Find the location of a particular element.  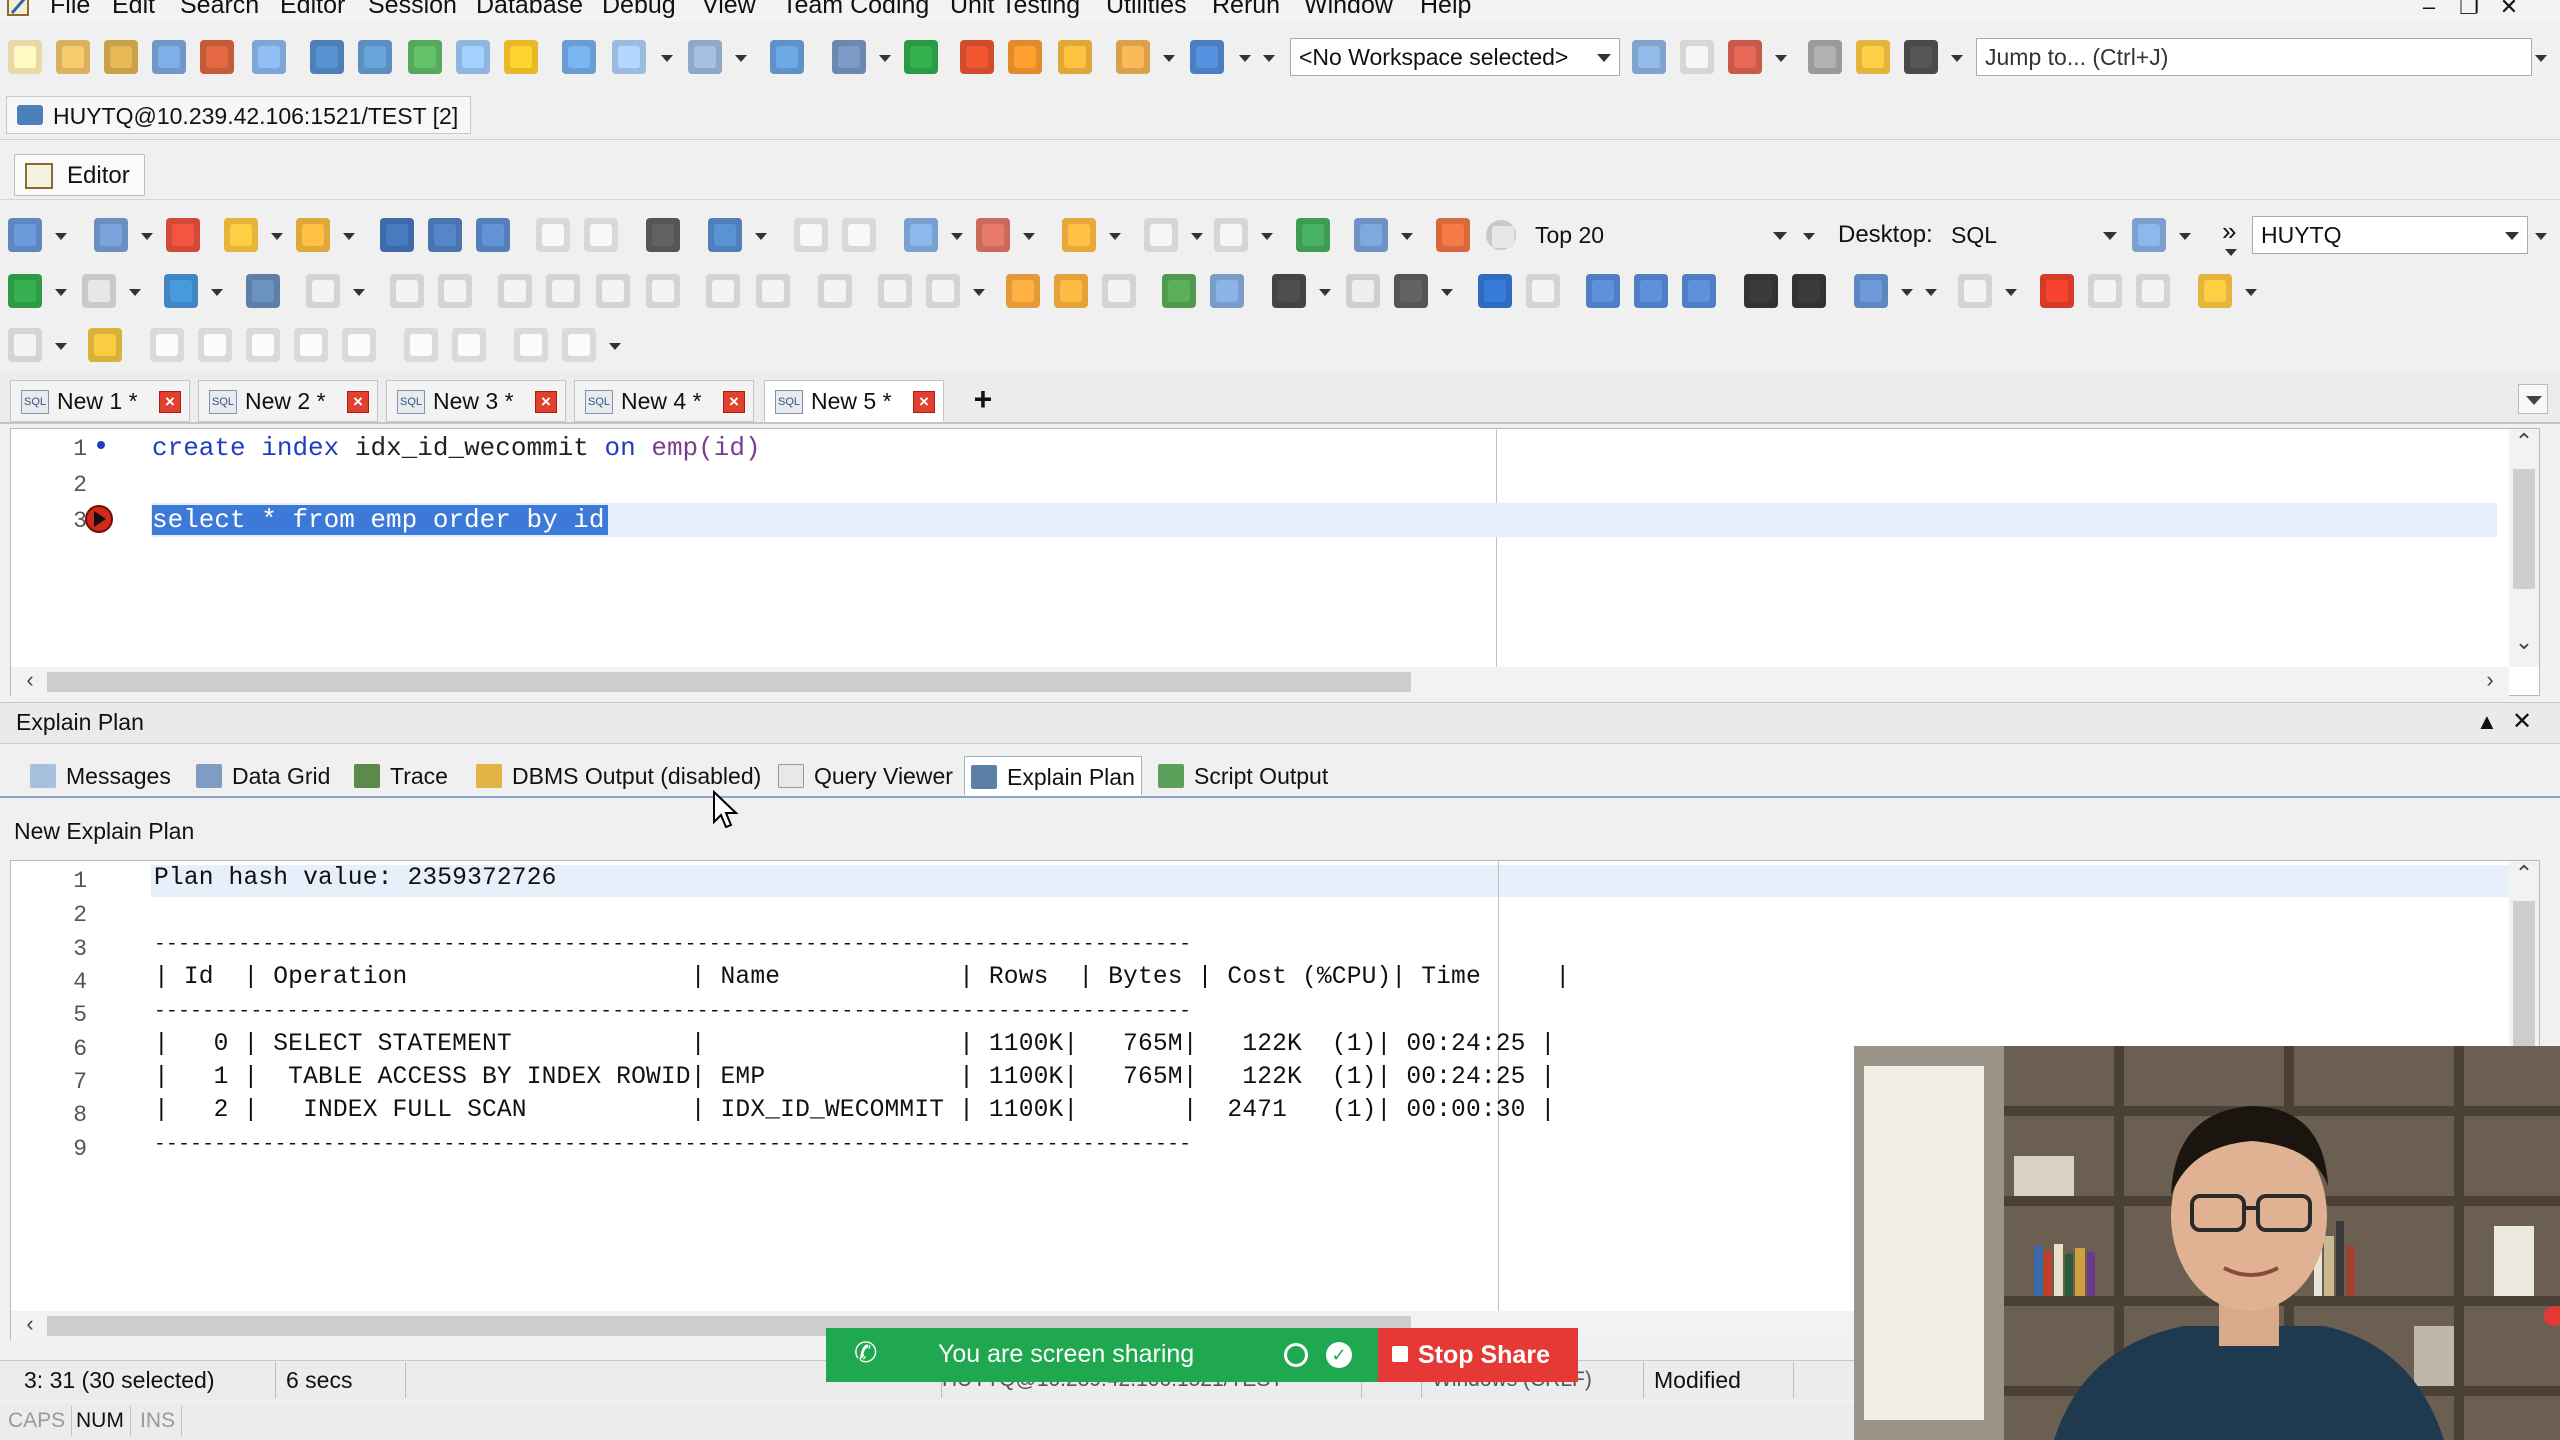

scroll-left-icon: ‹ is located at coordinates (30, 680).